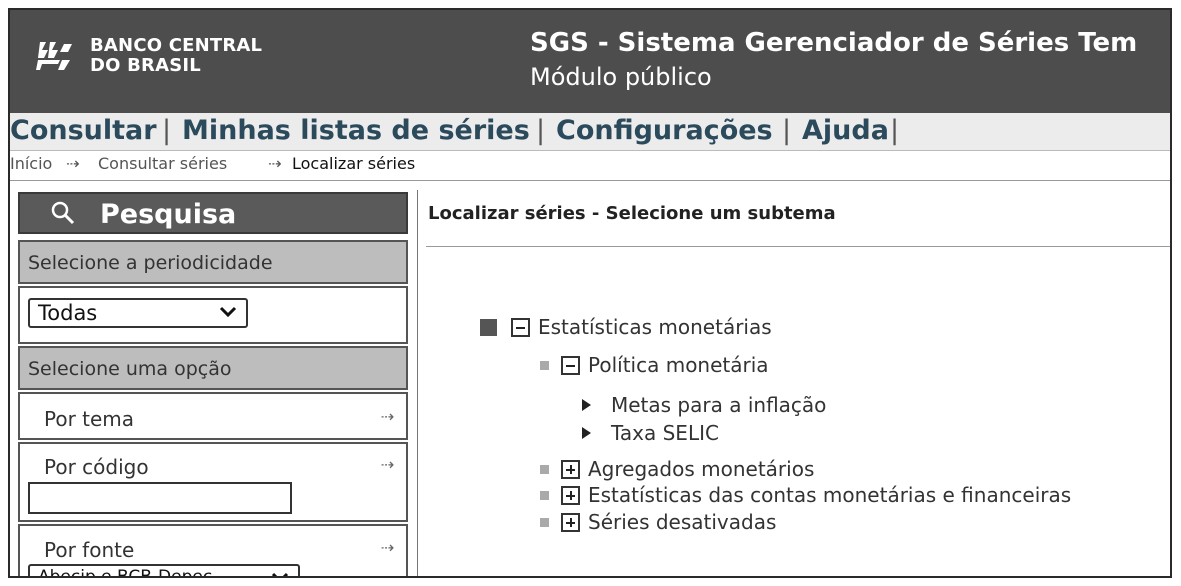 The image size is (1181, 586). I want to click on breadcrumb-consultar-series: Consultar séries, so click(162, 163).